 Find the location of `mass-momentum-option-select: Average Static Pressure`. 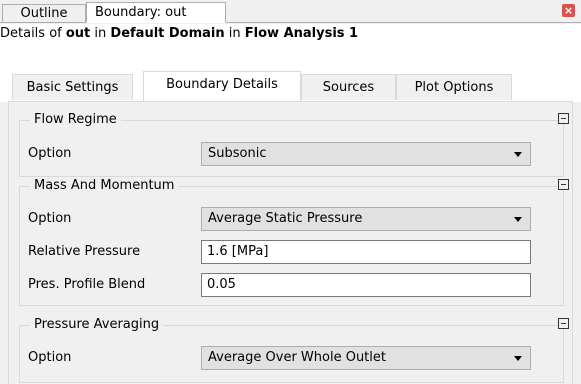

mass-momentum-option-select: Average Static Pressure is located at coordinates (366, 219).